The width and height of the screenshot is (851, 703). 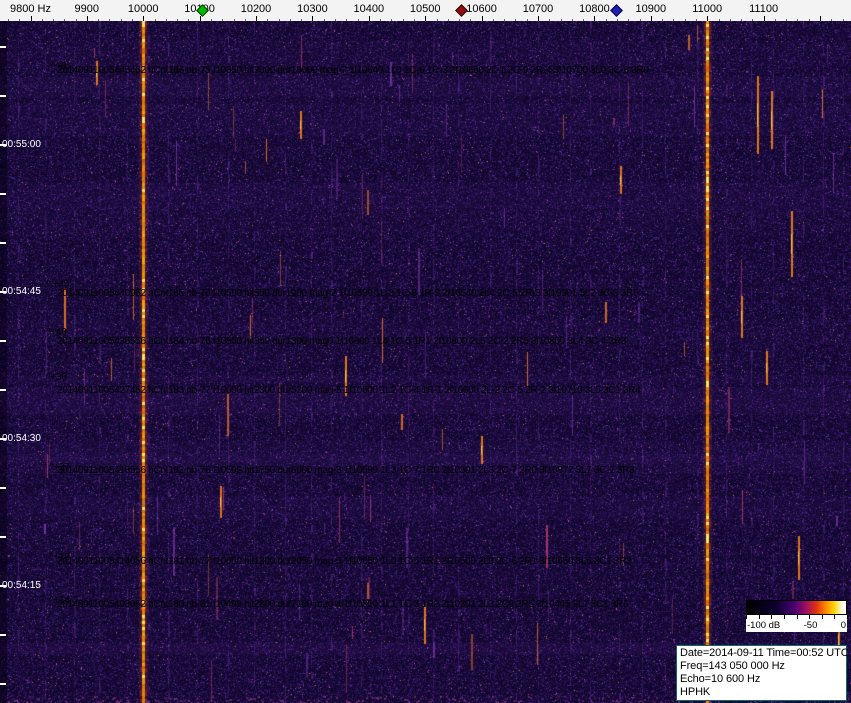 What do you see at coordinates (538, 9) in the screenshot?
I see `freq-label-10700: 10700` at bounding box center [538, 9].